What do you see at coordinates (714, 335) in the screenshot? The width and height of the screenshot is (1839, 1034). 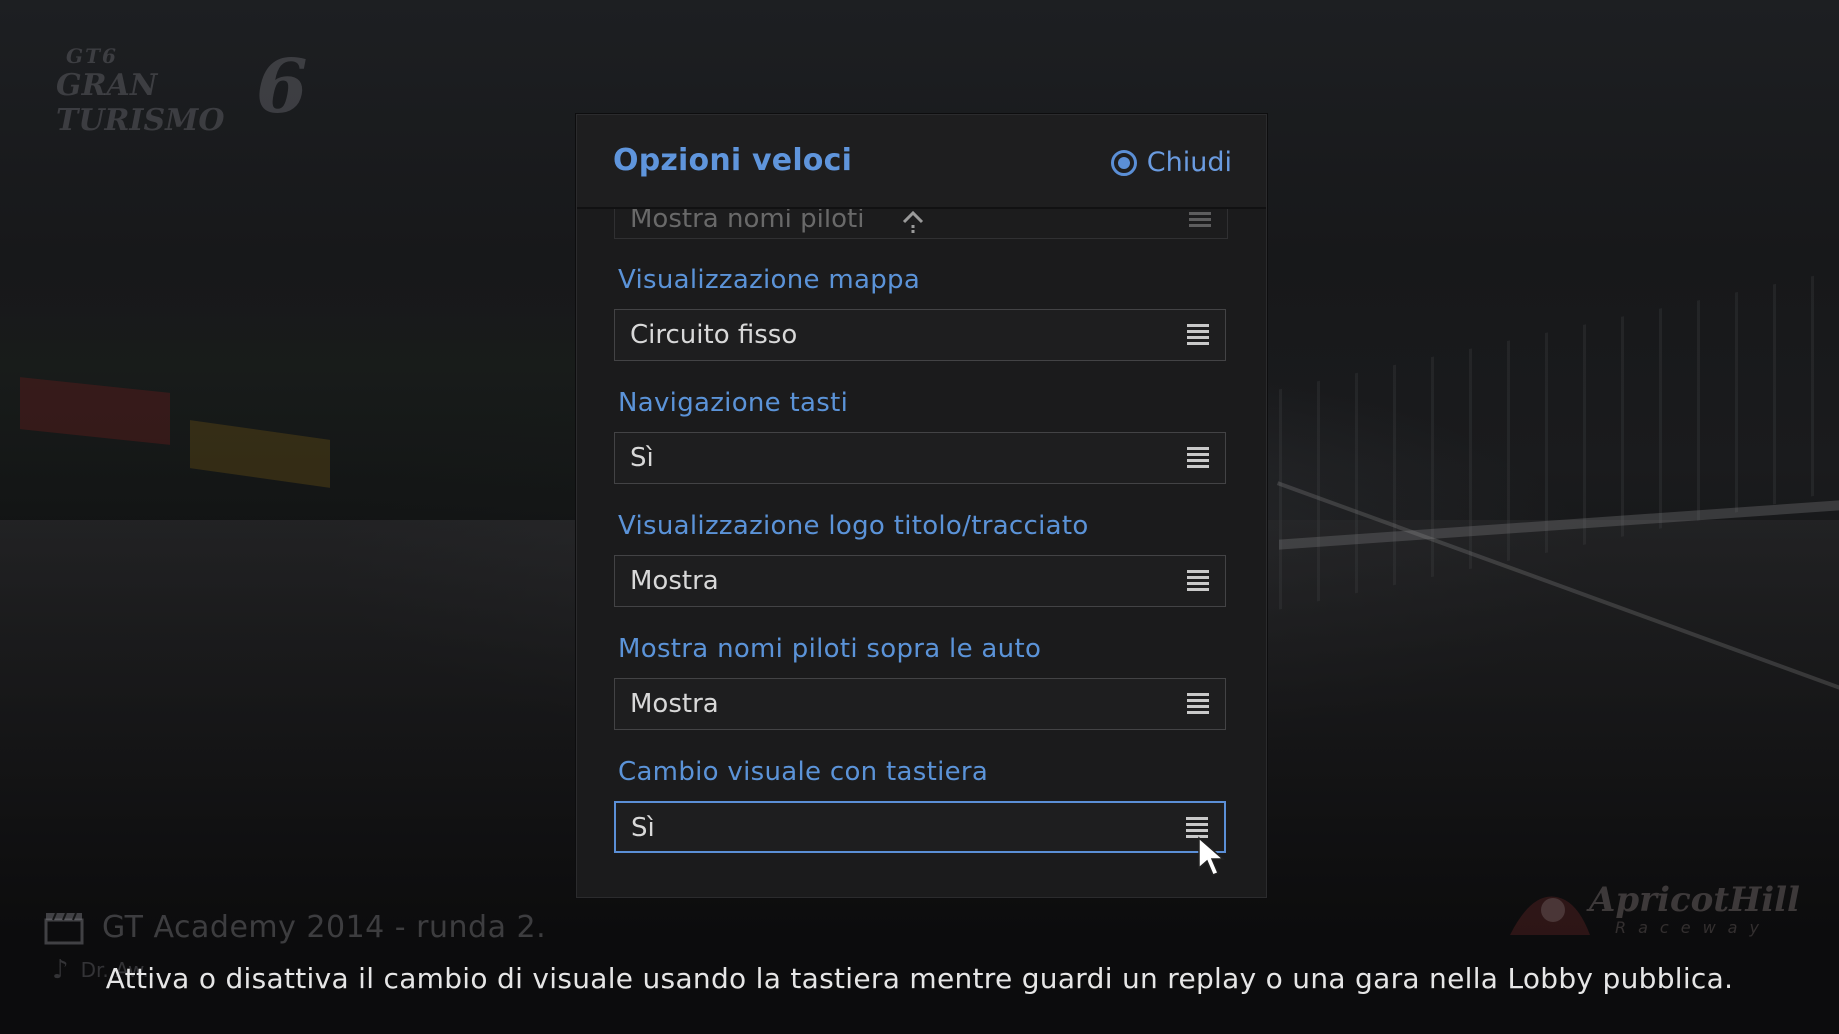 I see `select-value: Circuito fisso` at bounding box center [714, 335].